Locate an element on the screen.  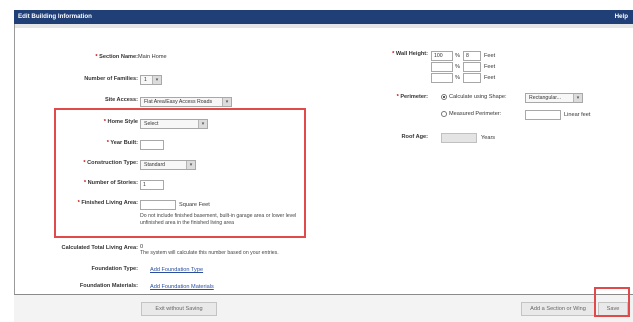
add-foundation-type-link: Add Foundation Type is located at coordinates (176, 270).